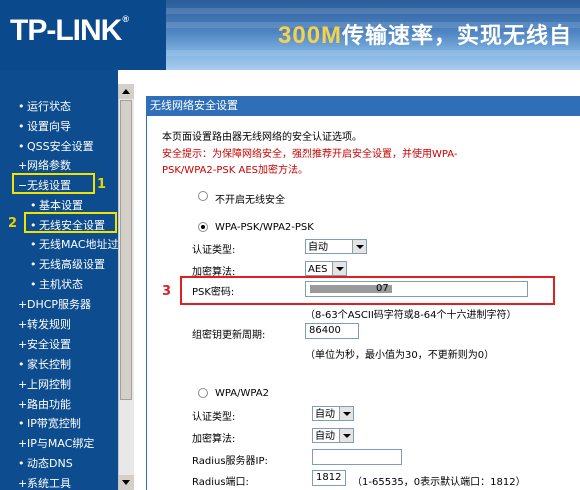 The height and width of the screenshot is (490, 580). I want to click on banner-slogan: 300M传输速率，实现无线自, so click(425, 34).